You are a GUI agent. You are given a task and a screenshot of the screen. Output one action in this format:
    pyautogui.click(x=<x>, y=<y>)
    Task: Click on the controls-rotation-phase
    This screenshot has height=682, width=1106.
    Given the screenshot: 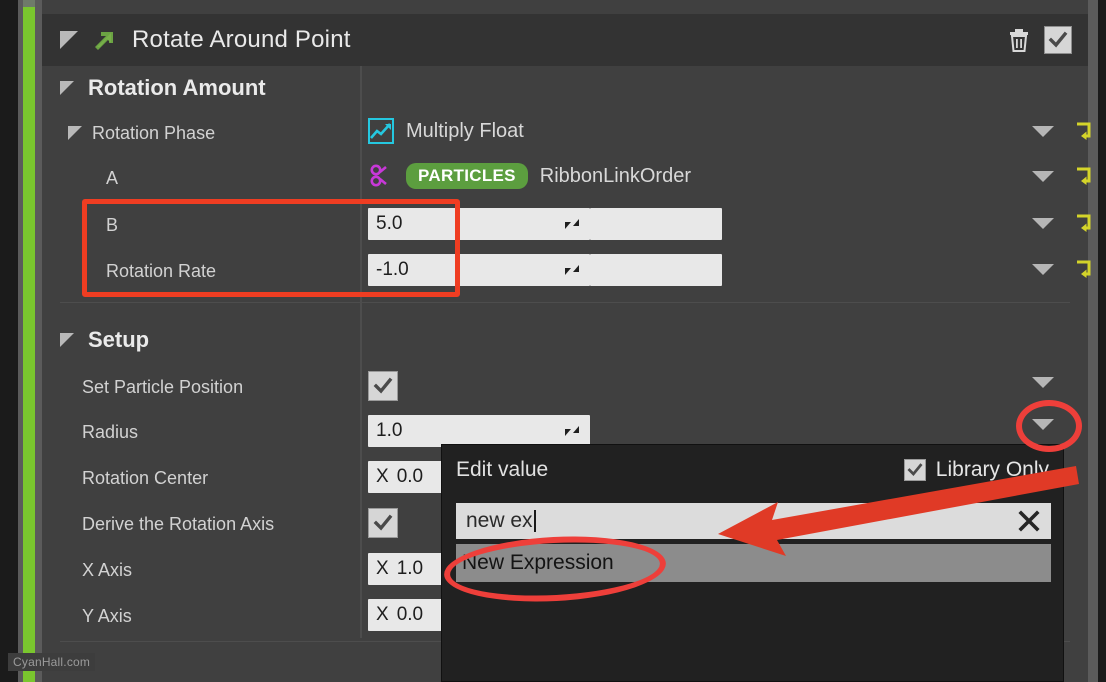 What is the action you would take?
    pyautogui.click(x=1063, y=131)
    